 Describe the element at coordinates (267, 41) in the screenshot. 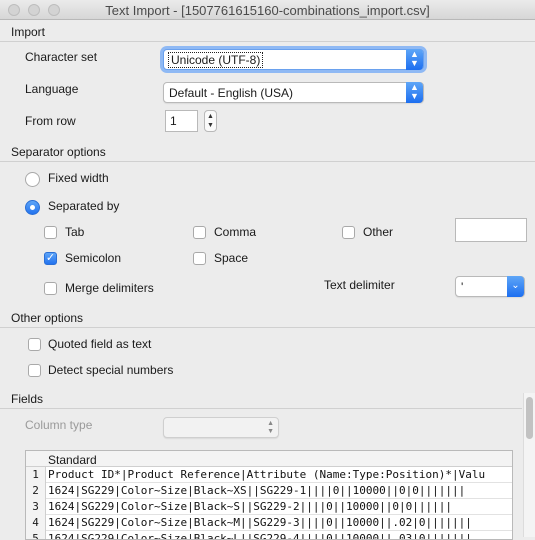

I see `import-divider` at that location.